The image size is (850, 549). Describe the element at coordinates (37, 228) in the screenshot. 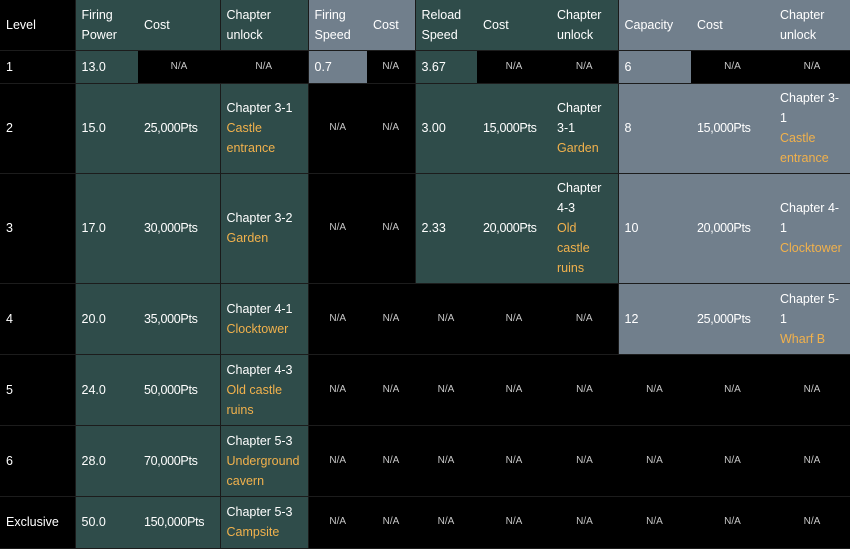

I see `level-cell: 3` at that location.